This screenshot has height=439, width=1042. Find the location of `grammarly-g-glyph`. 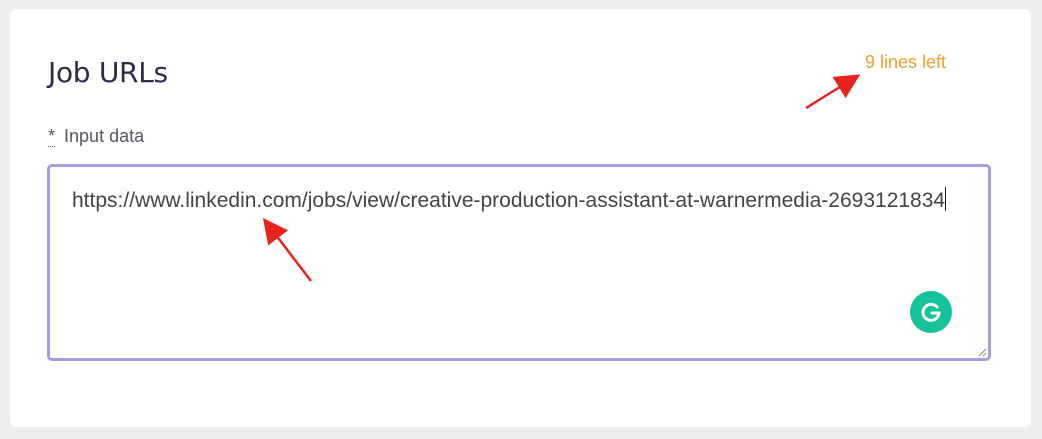

grammarly-g-glyph is located at coordinates (931, 312).